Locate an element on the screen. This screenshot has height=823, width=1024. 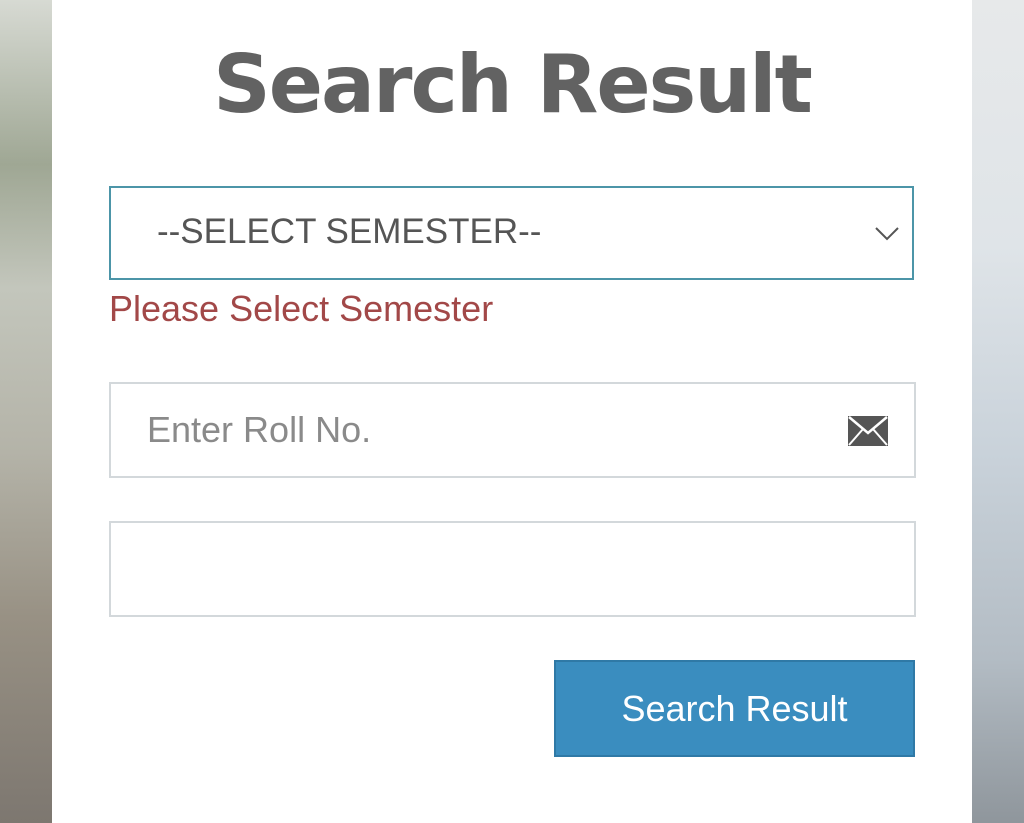
chevron-down-icon is located at coordinates (887, 234).